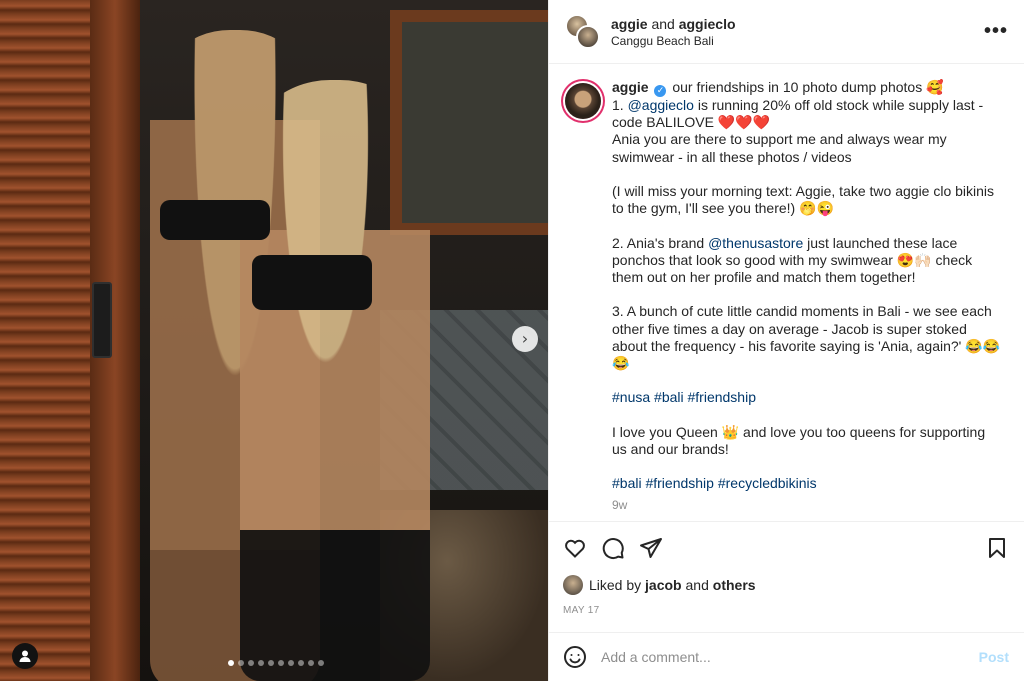 This screenshot has height=681, width=1024. I want to click on bookmark-icon, so click(997, 548).